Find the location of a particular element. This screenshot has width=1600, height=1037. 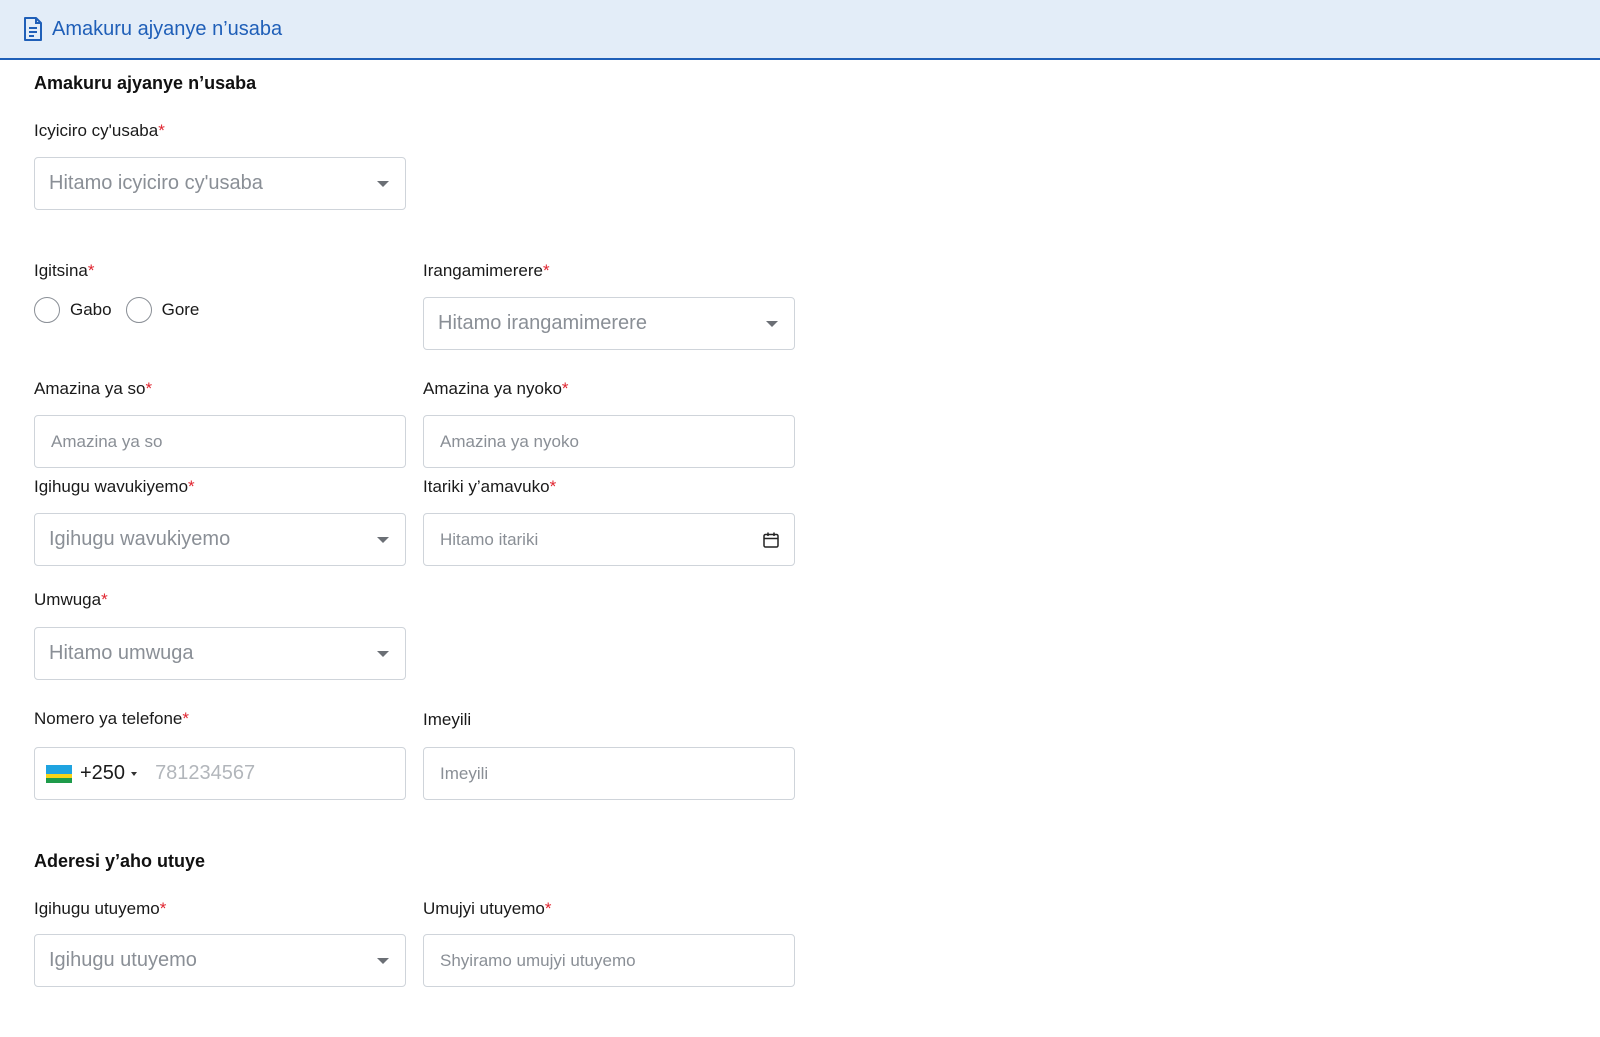

father-name-label: Amazina ya so* is located at coordinates (93, 388).